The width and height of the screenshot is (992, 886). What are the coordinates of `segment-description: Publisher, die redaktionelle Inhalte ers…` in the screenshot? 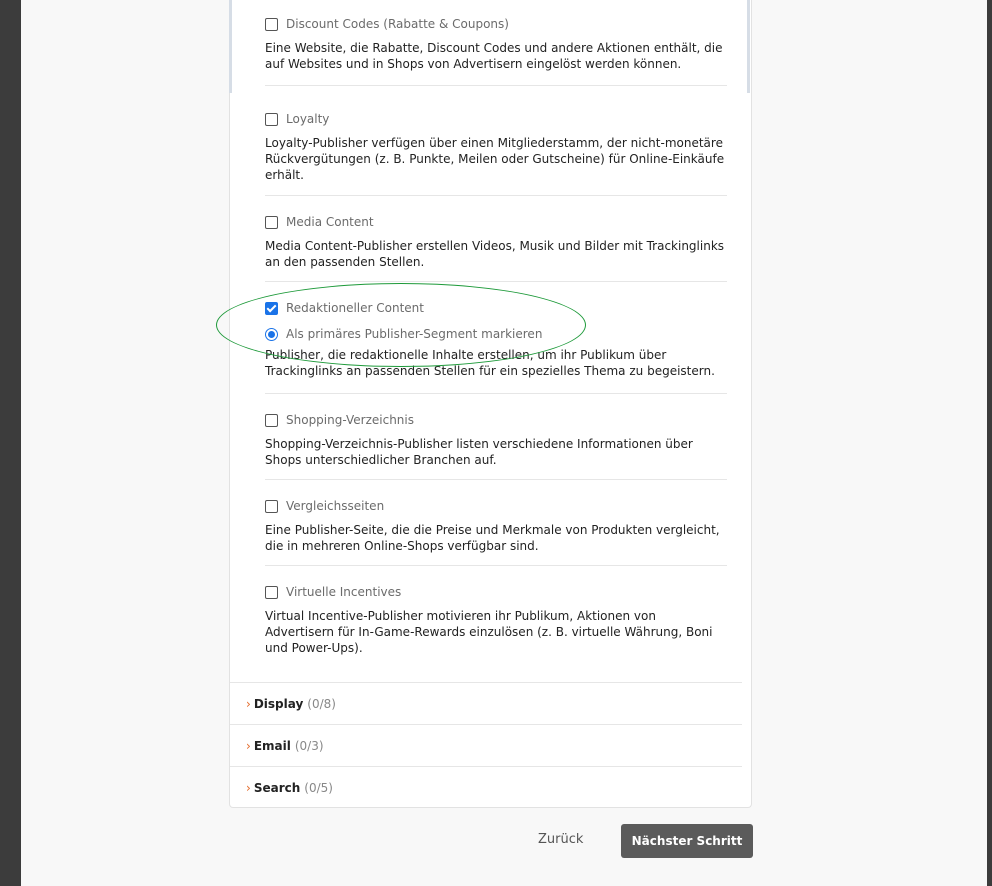 It's located at (490, 363).